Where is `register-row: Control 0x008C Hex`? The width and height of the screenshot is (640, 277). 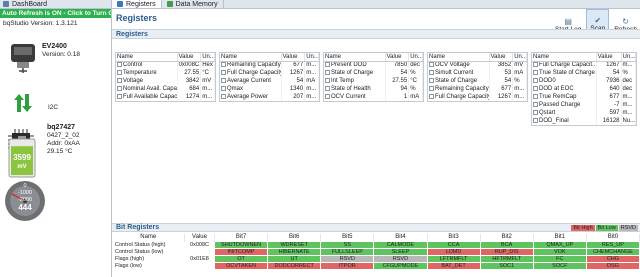
register-row: Control 0x008C Hex is located at coordinates (165, 65).